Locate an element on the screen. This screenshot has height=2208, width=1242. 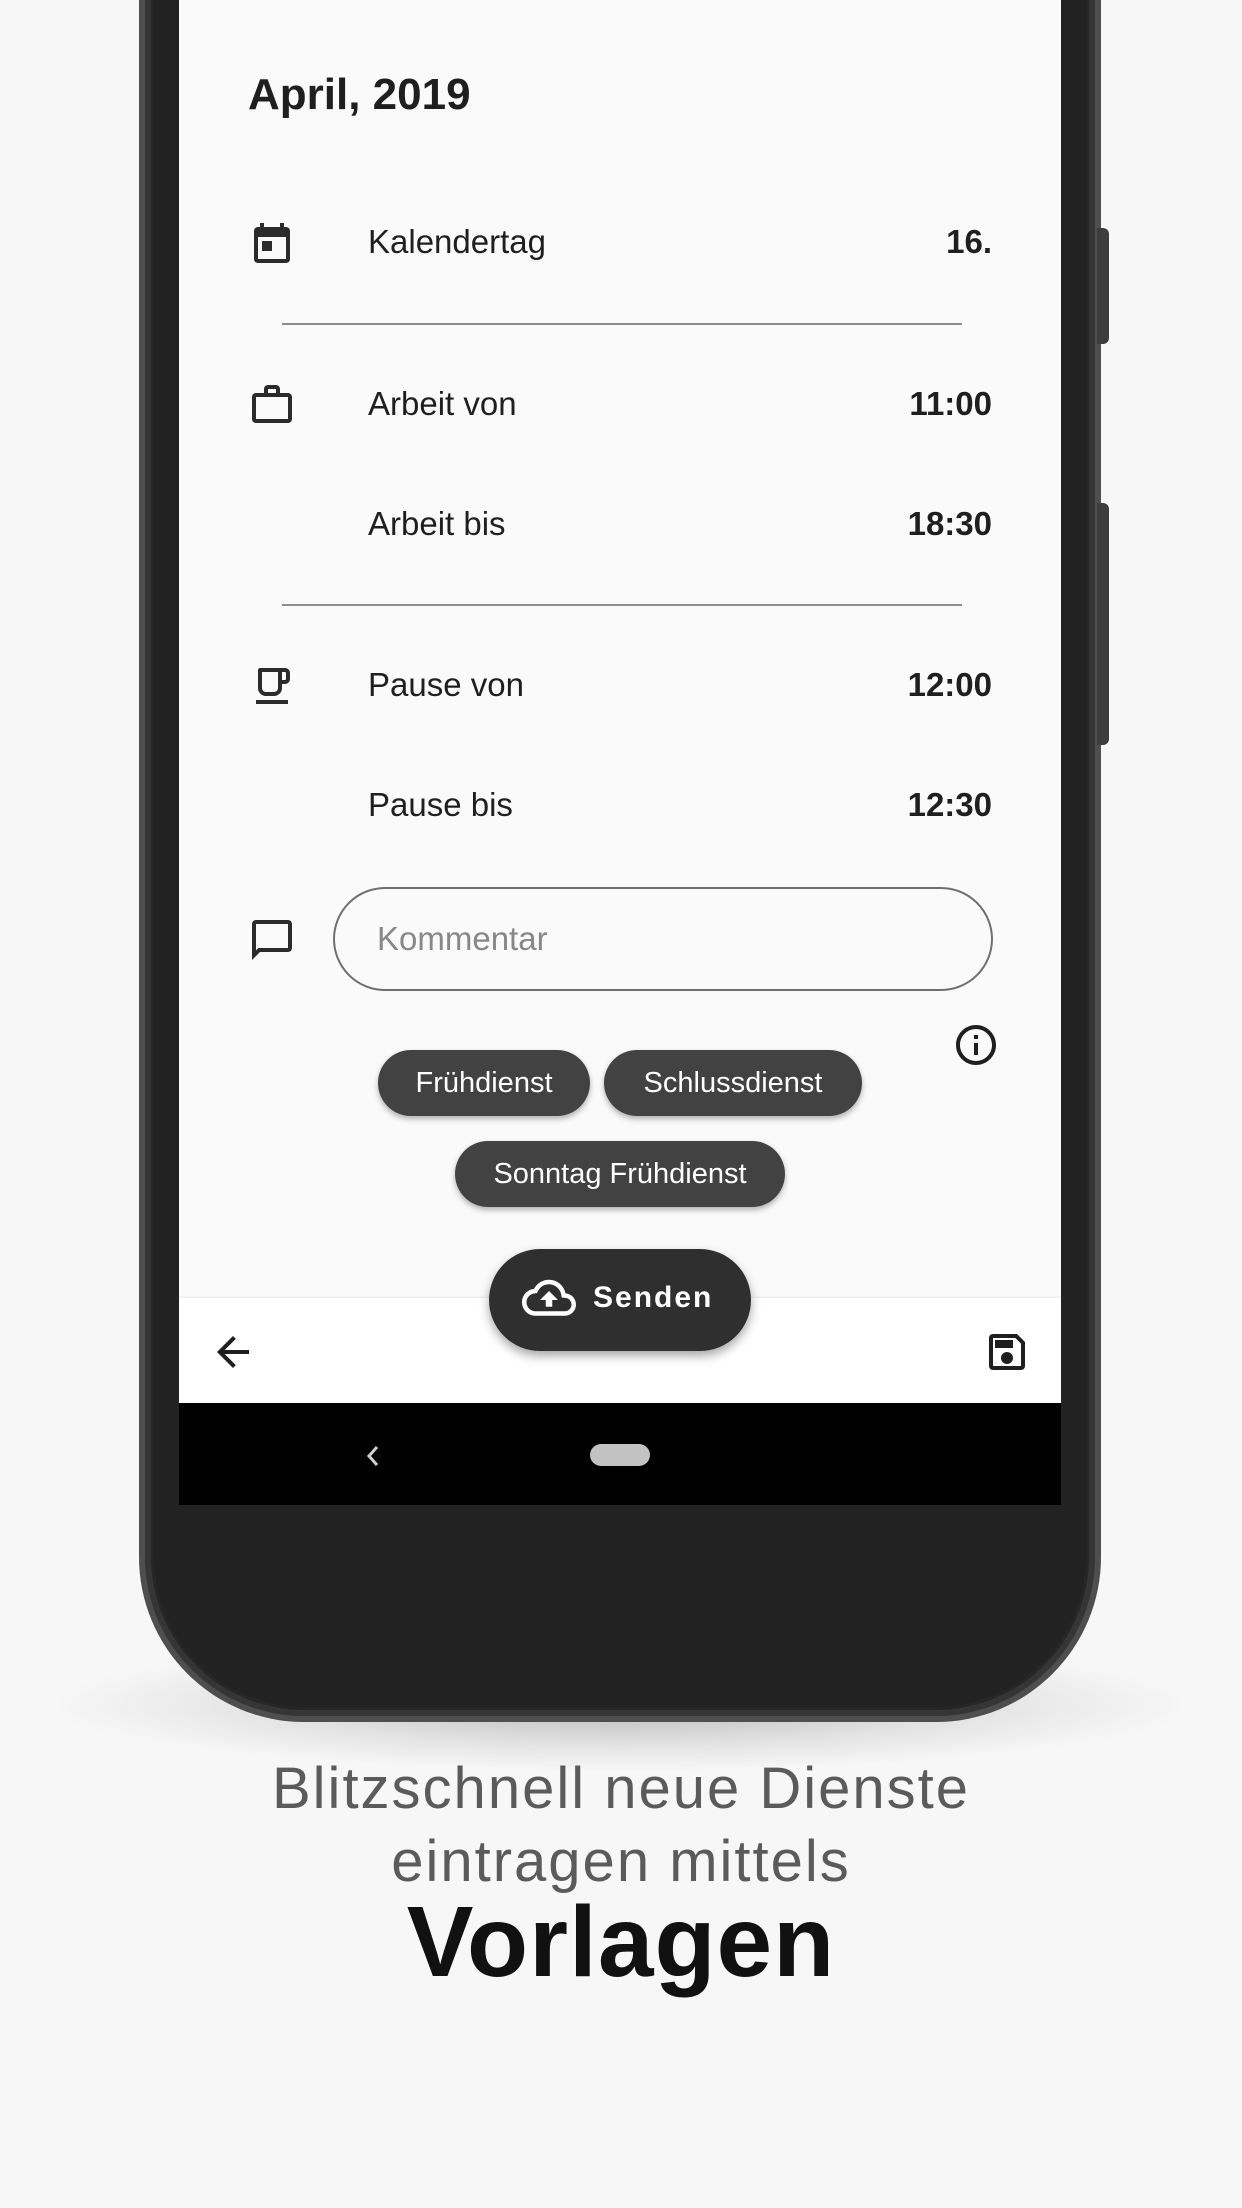
comment-input is located at coordinates (663, 939).